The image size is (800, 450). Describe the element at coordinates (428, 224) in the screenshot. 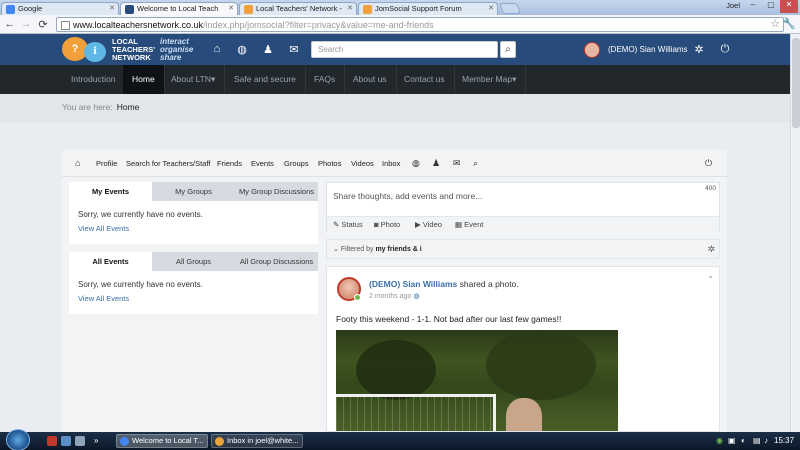

I see `video-button: ▶ Video` at that location.